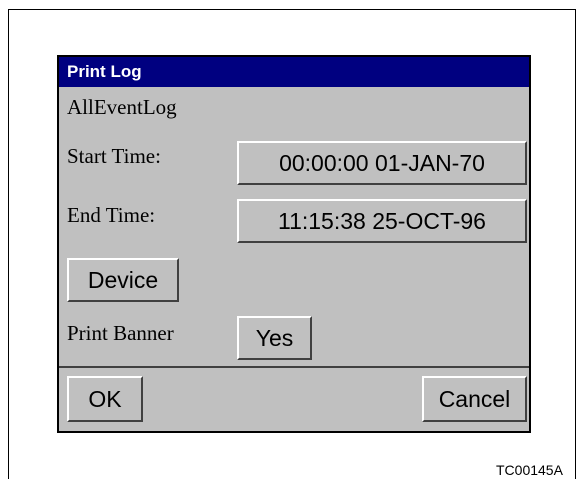 The image size is (577, 479). Describe the element at coordinates (274, 338) in the screenshot. I see `print-banner-button: Yes` at that location.